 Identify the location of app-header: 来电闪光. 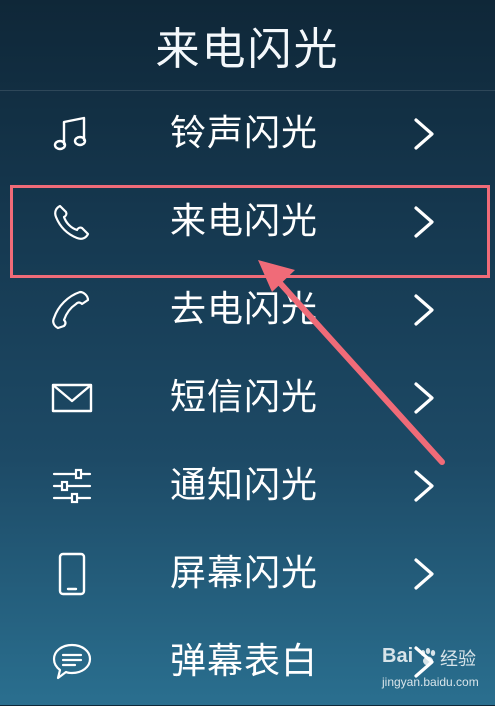
(247, 45).